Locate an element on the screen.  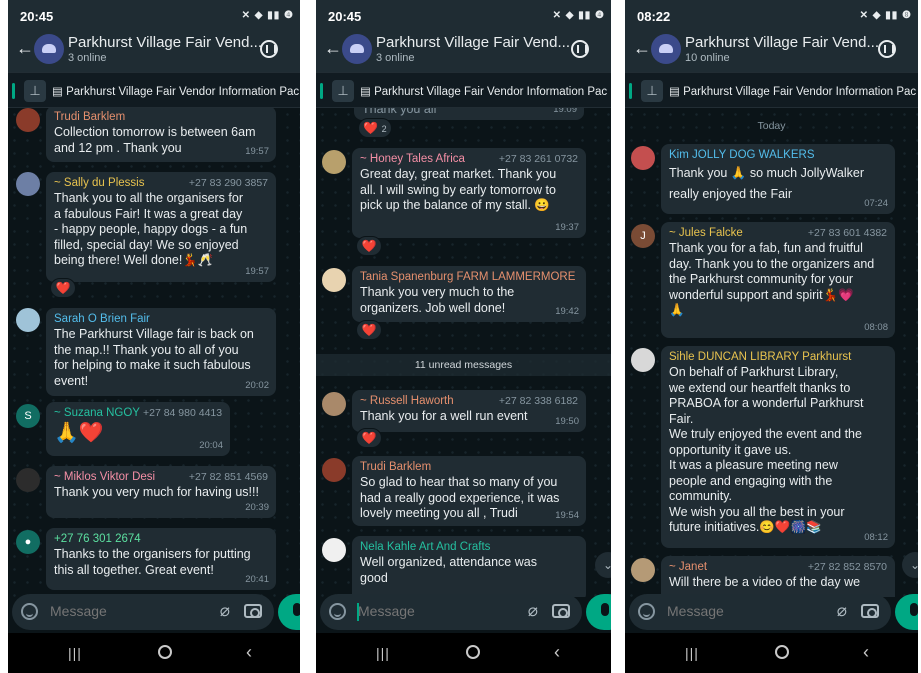
sender-name: ~ Janet +27 82 852 8570 is located at coordinates (778, 567).